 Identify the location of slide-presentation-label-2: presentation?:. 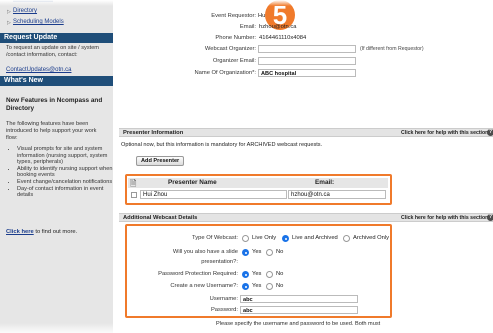
(219, 262).